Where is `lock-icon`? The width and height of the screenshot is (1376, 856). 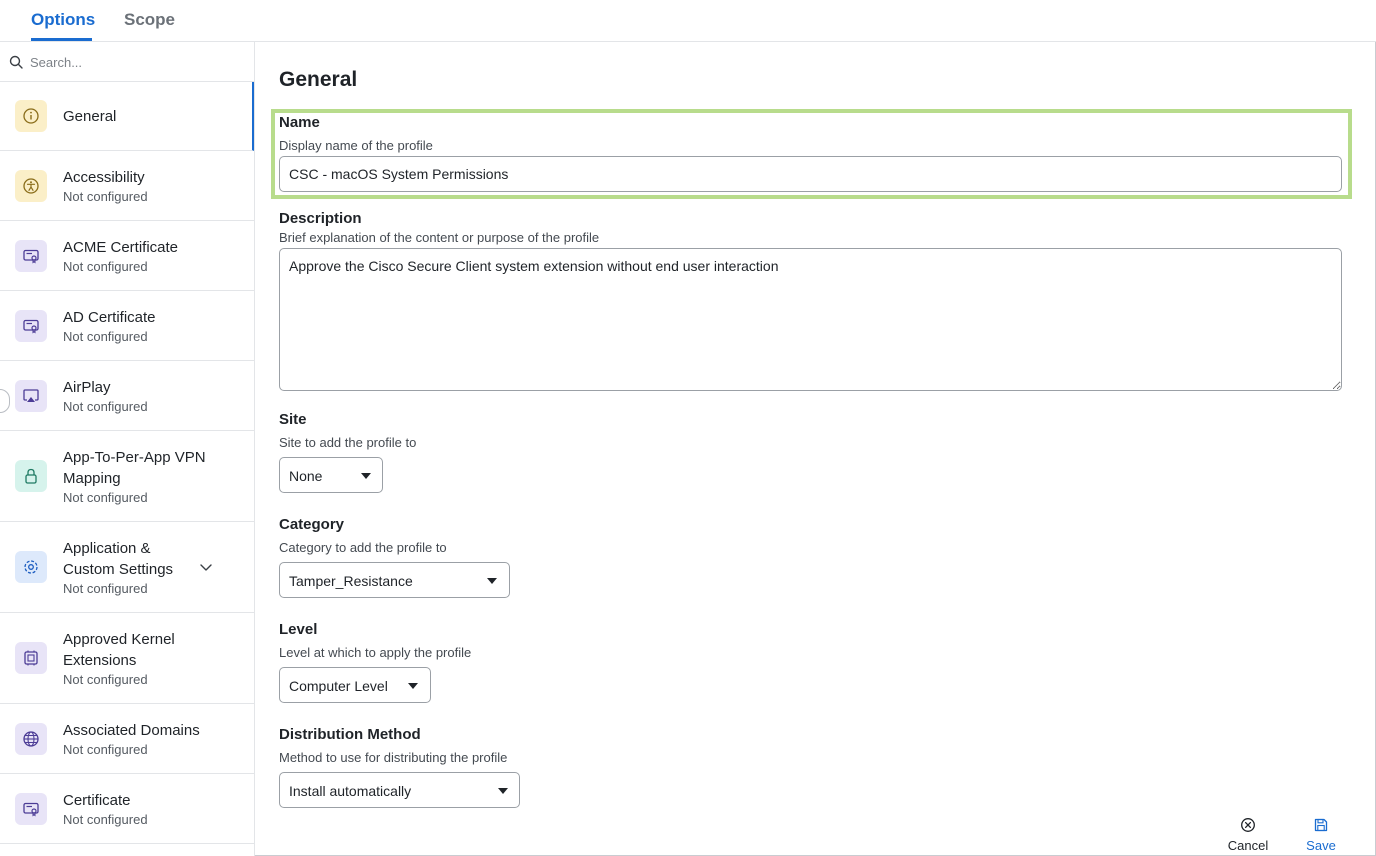 lock-icon is located at coordinates (31, 476).